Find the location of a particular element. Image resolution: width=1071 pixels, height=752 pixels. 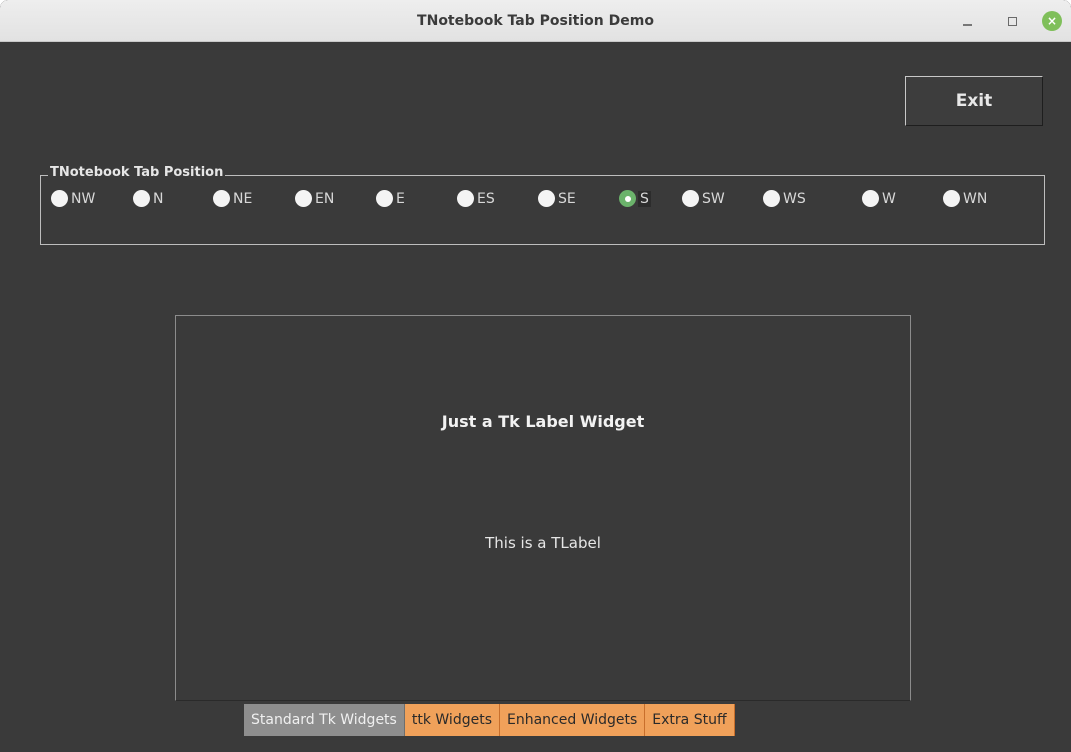

maximize-button is located at coordinates (1012, 21).